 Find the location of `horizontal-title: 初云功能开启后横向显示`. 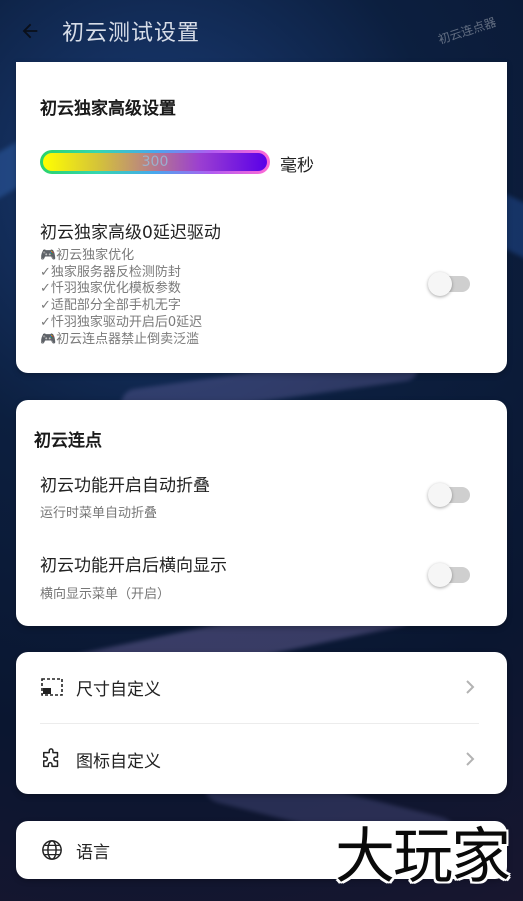

horizontal-title: 初云功能开启后横向显示 is located at coordinates (133, 566).